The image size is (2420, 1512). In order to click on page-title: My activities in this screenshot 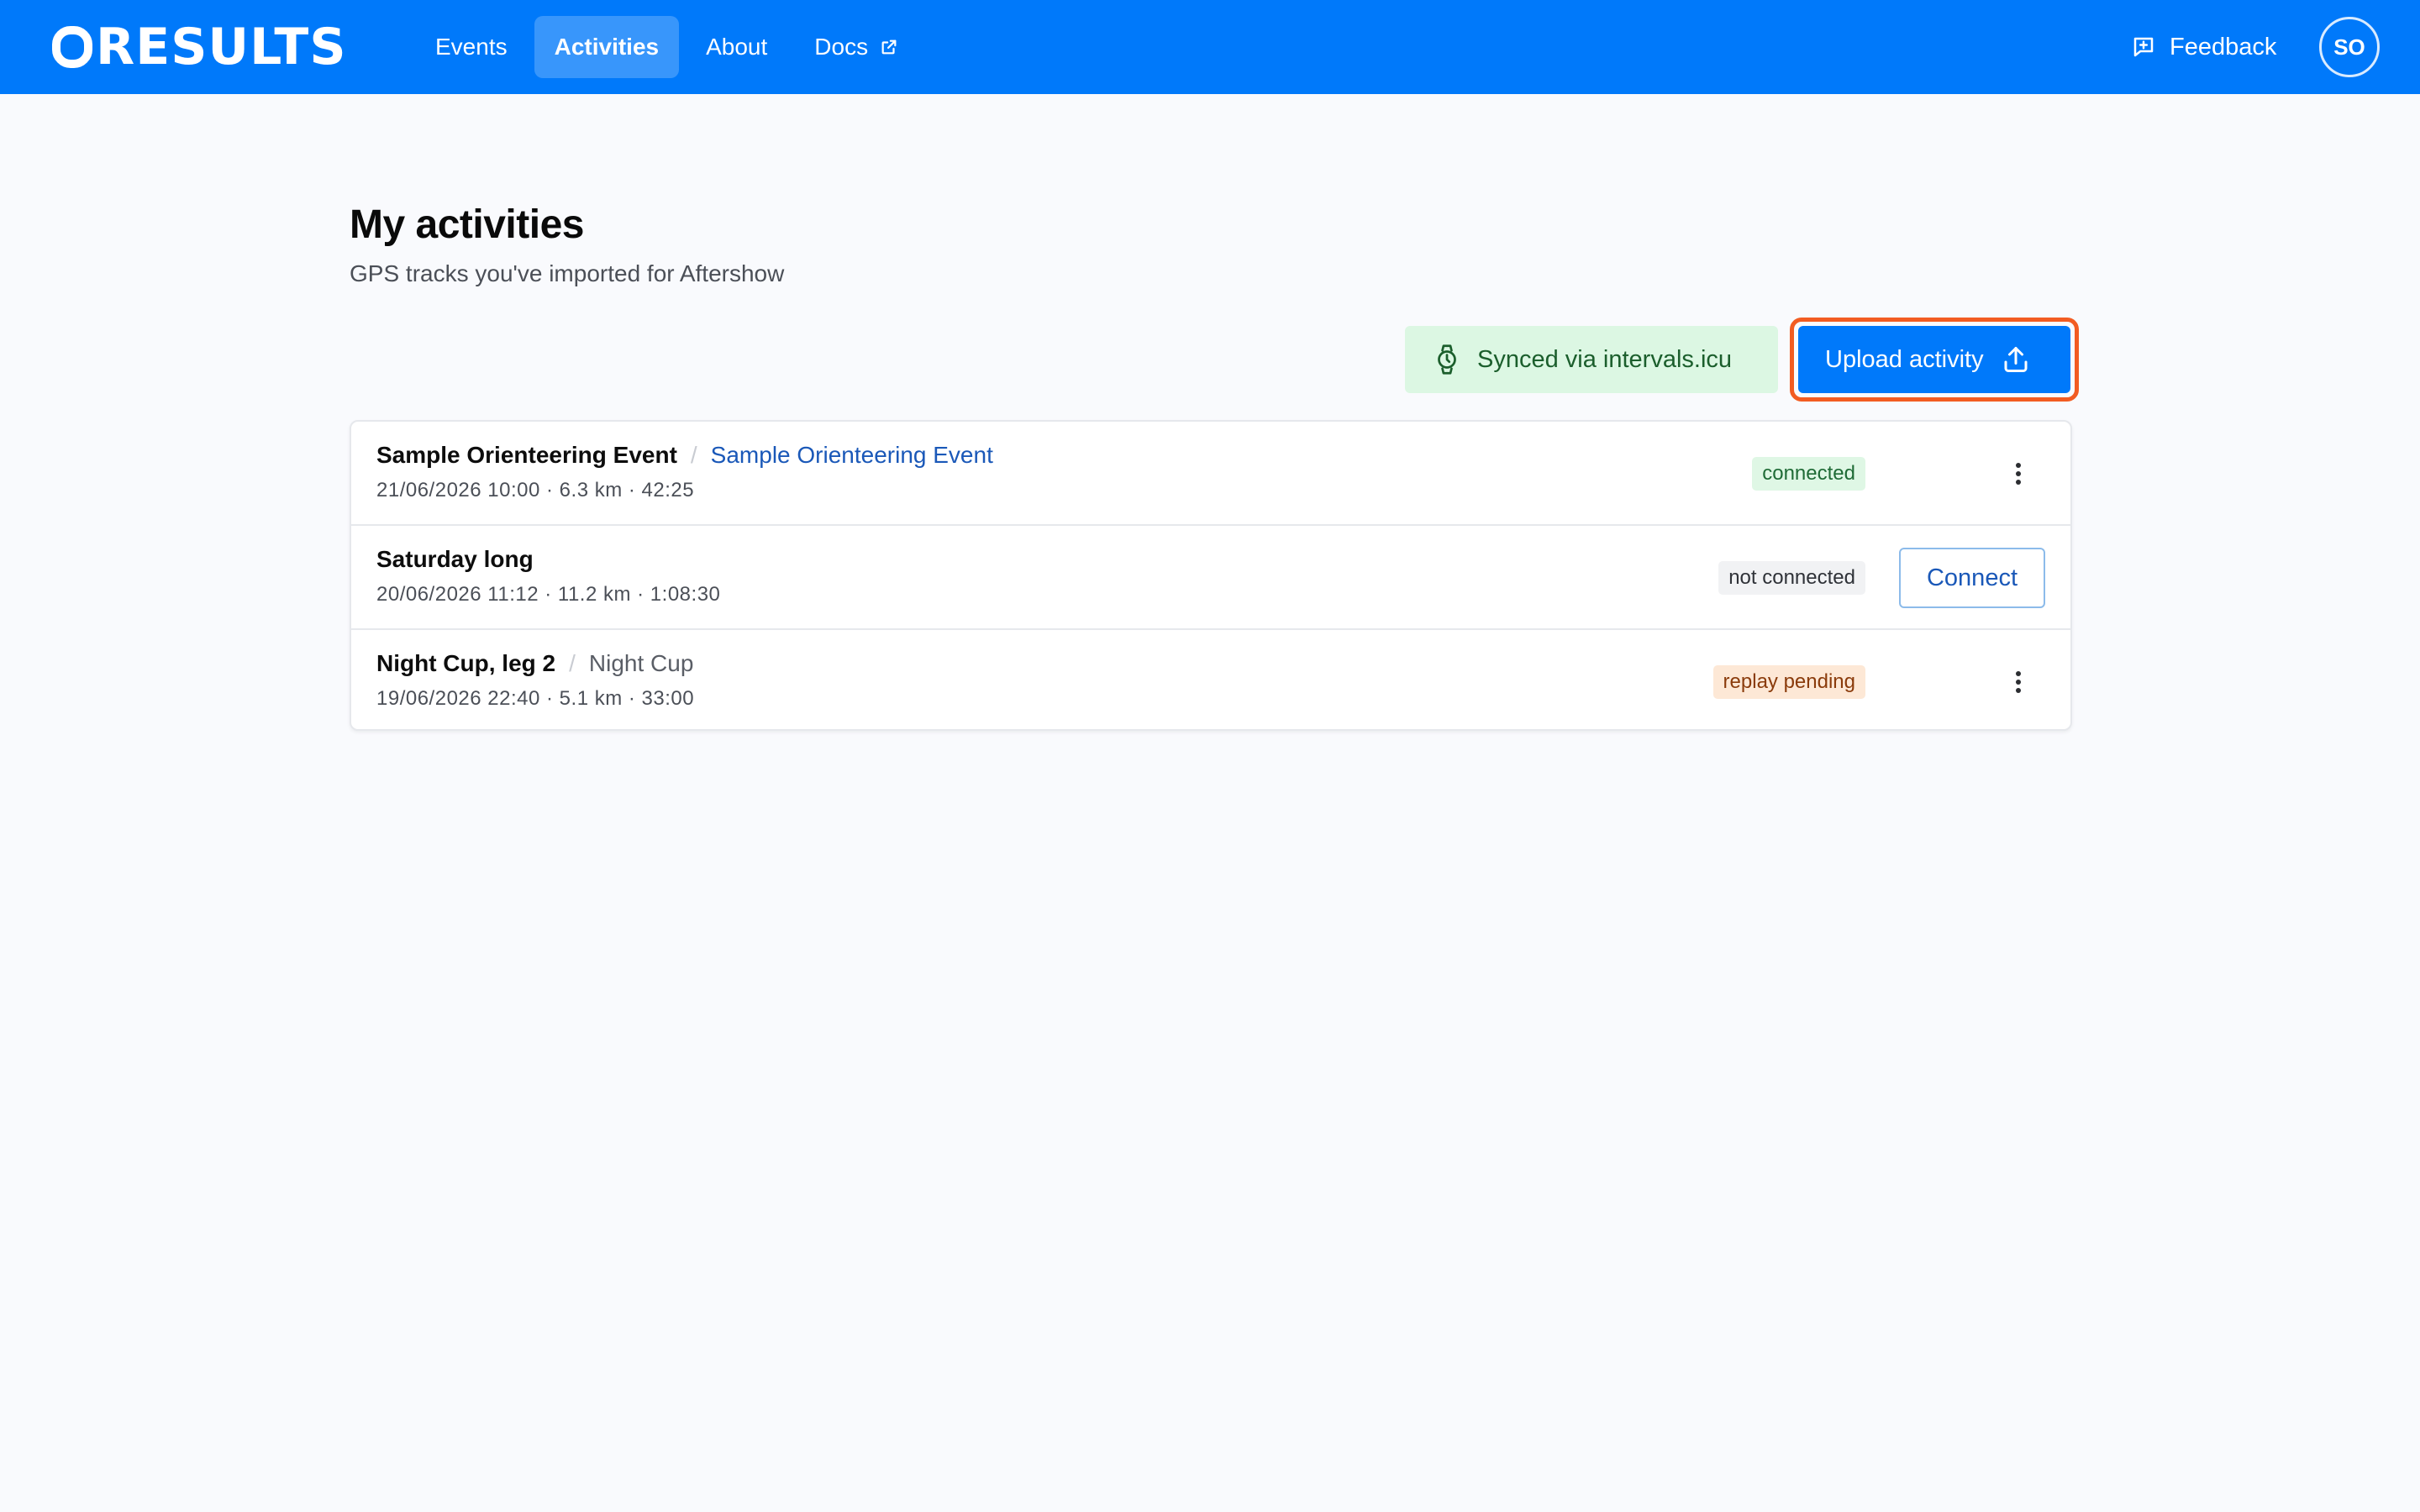, I will do `click(467, 224)`.